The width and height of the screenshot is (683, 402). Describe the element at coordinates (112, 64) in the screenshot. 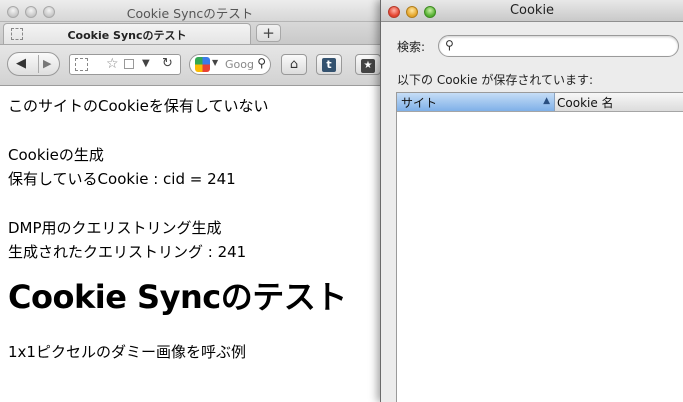

I see `bookmark-star-icon: ☆` at that location.